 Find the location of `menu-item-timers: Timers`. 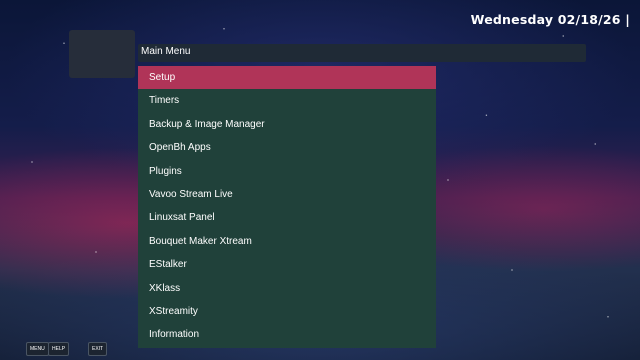

menu-item-timers: Timers is located at coordinates (287, 100).